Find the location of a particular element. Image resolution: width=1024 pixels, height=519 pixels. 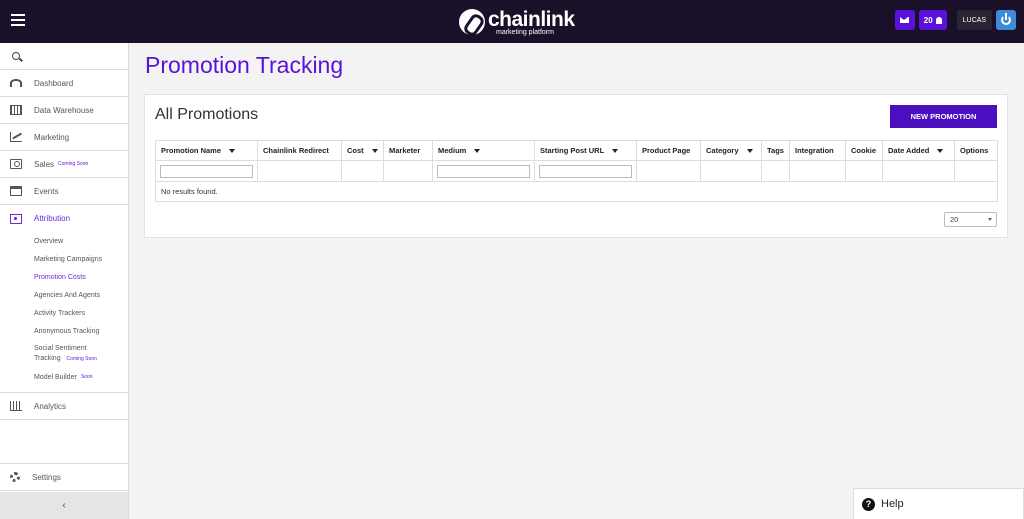

sidebar-item-settings: Settings is located at coordinates (64, 477).